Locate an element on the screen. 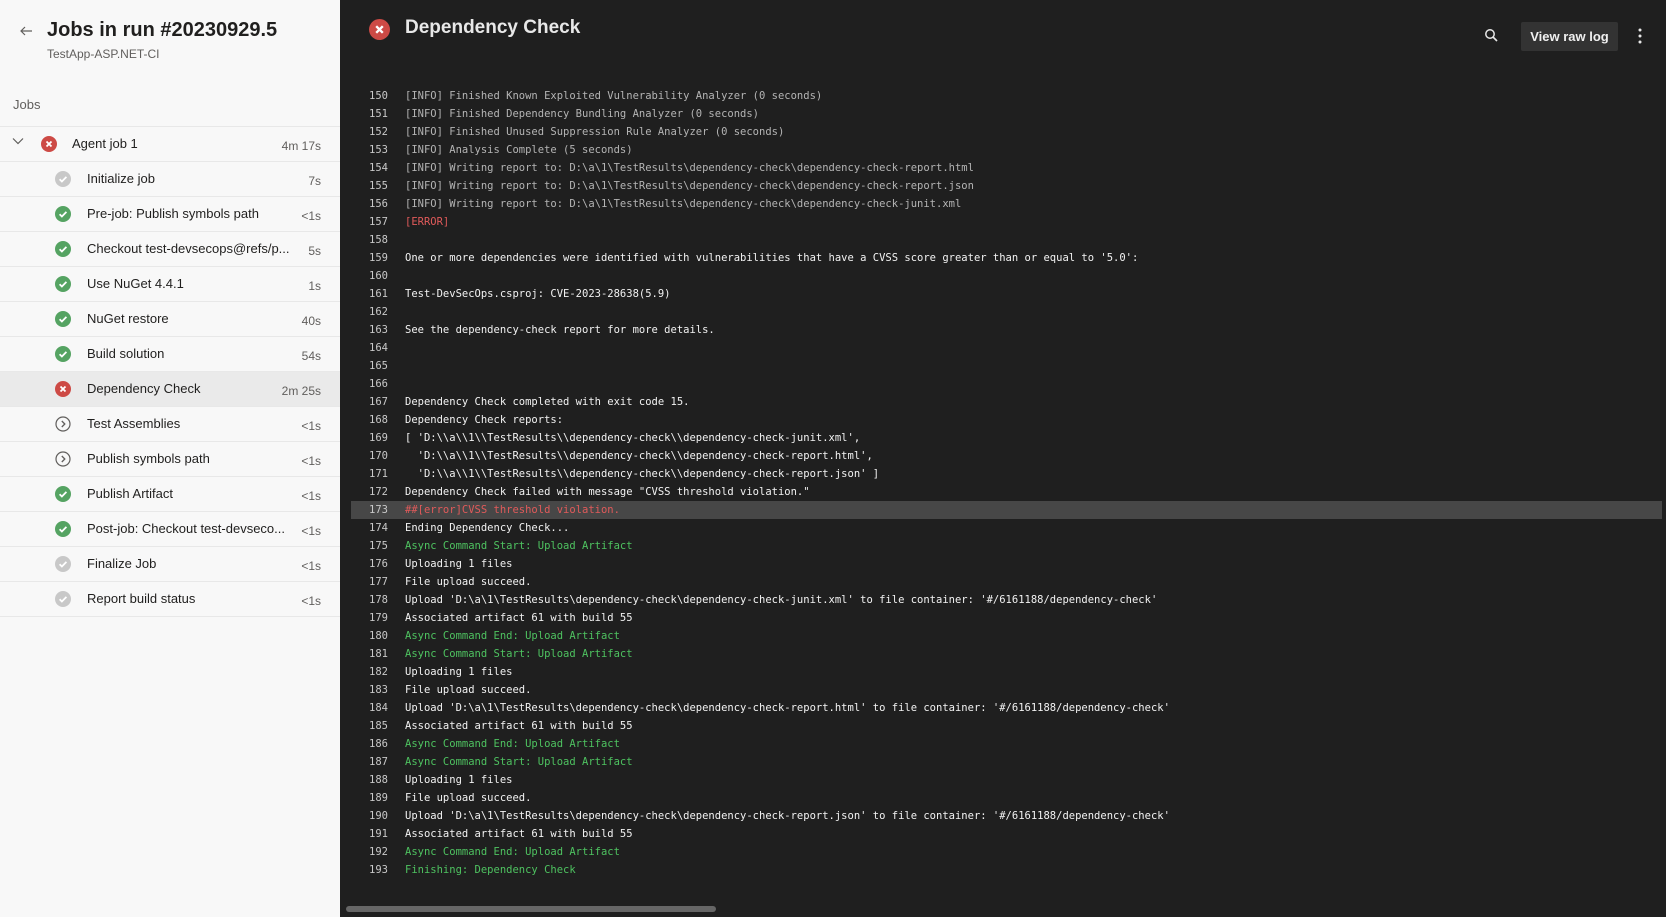 This screenshot has height=917, width=1666. line-number: 161 is located at coordinates (370, 294).